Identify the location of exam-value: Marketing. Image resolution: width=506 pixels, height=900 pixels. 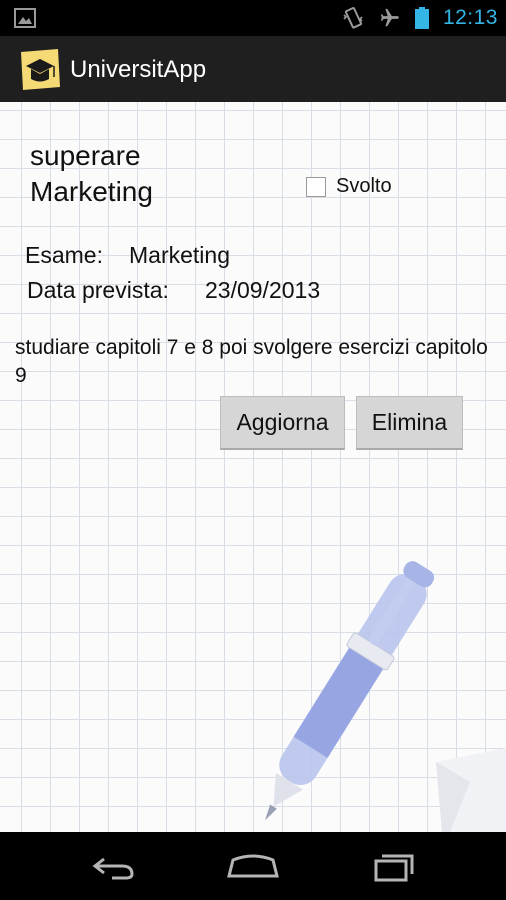
(179, 255).